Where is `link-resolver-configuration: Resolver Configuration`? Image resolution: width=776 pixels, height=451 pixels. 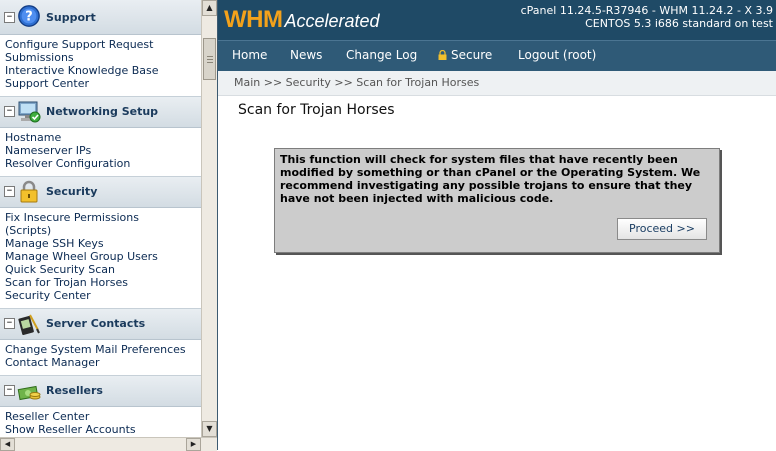
link-resolver-configuration: Resolver Configuration is located at coordinates (103, 163).